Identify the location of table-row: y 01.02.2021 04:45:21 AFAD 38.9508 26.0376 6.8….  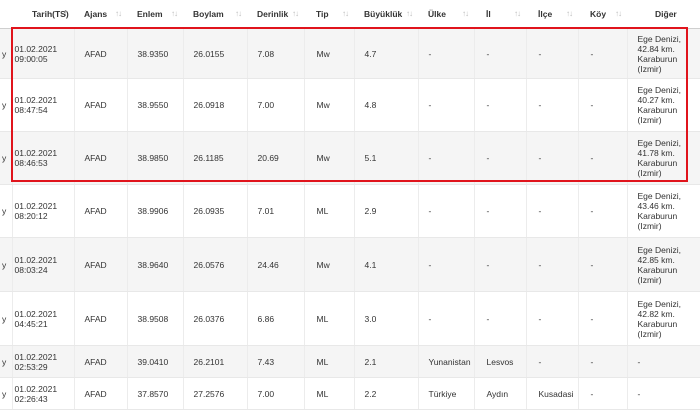
(350, 318).